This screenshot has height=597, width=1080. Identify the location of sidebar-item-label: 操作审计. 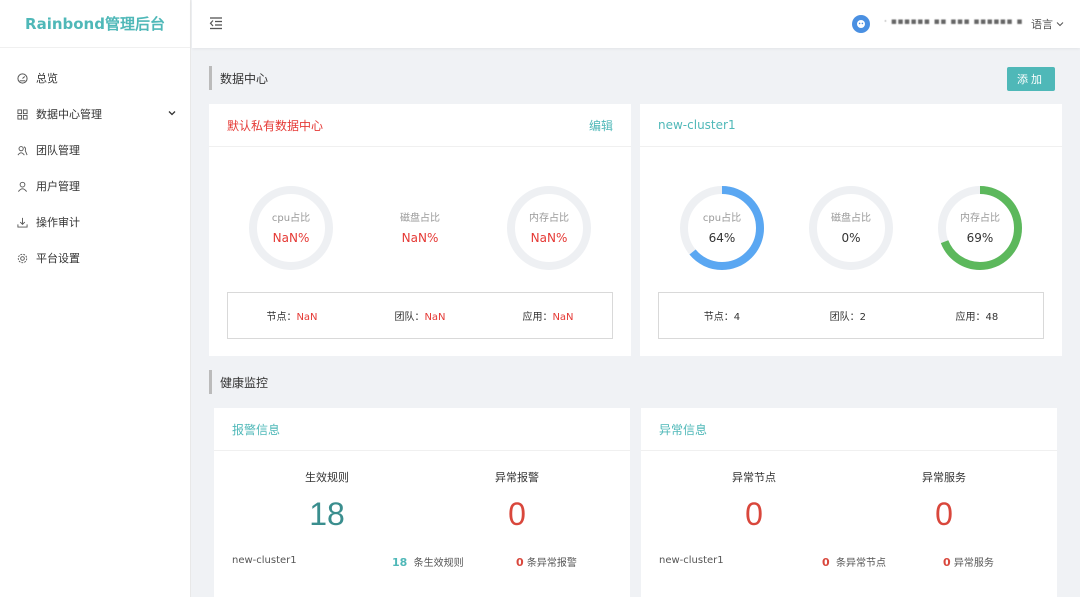
(58, 222).